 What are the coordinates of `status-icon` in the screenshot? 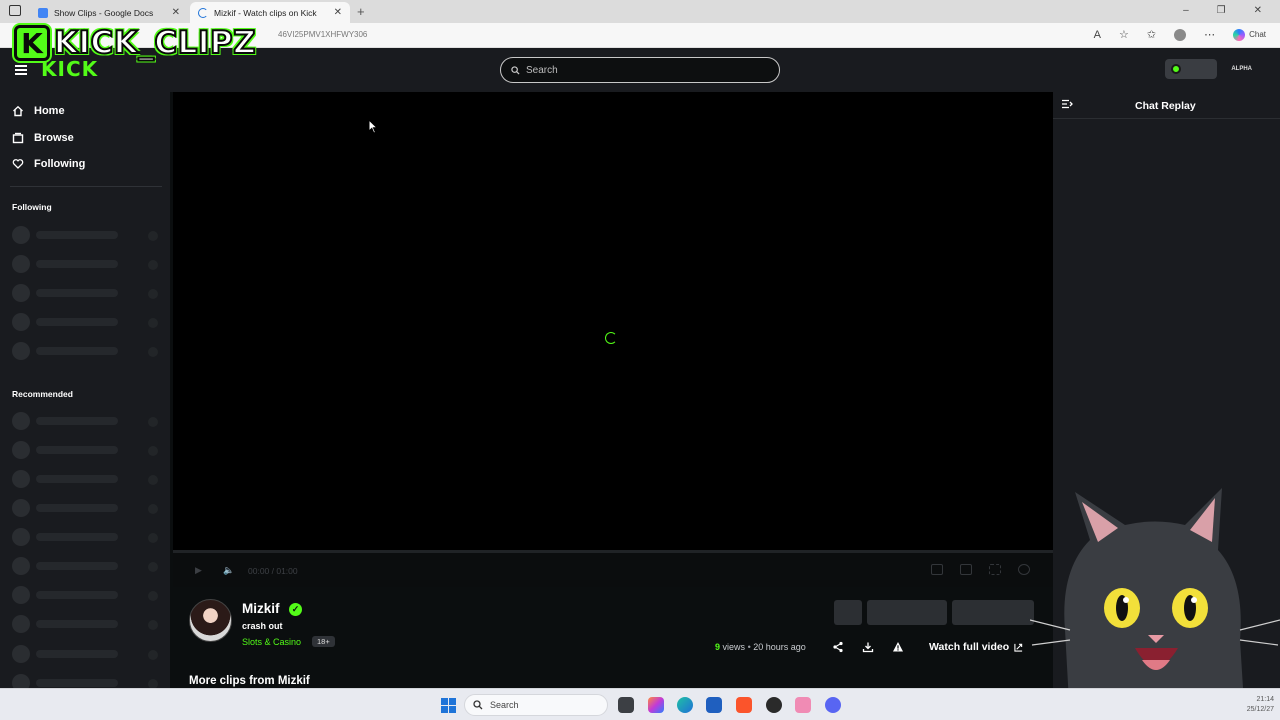 It's located at (1176, 69).